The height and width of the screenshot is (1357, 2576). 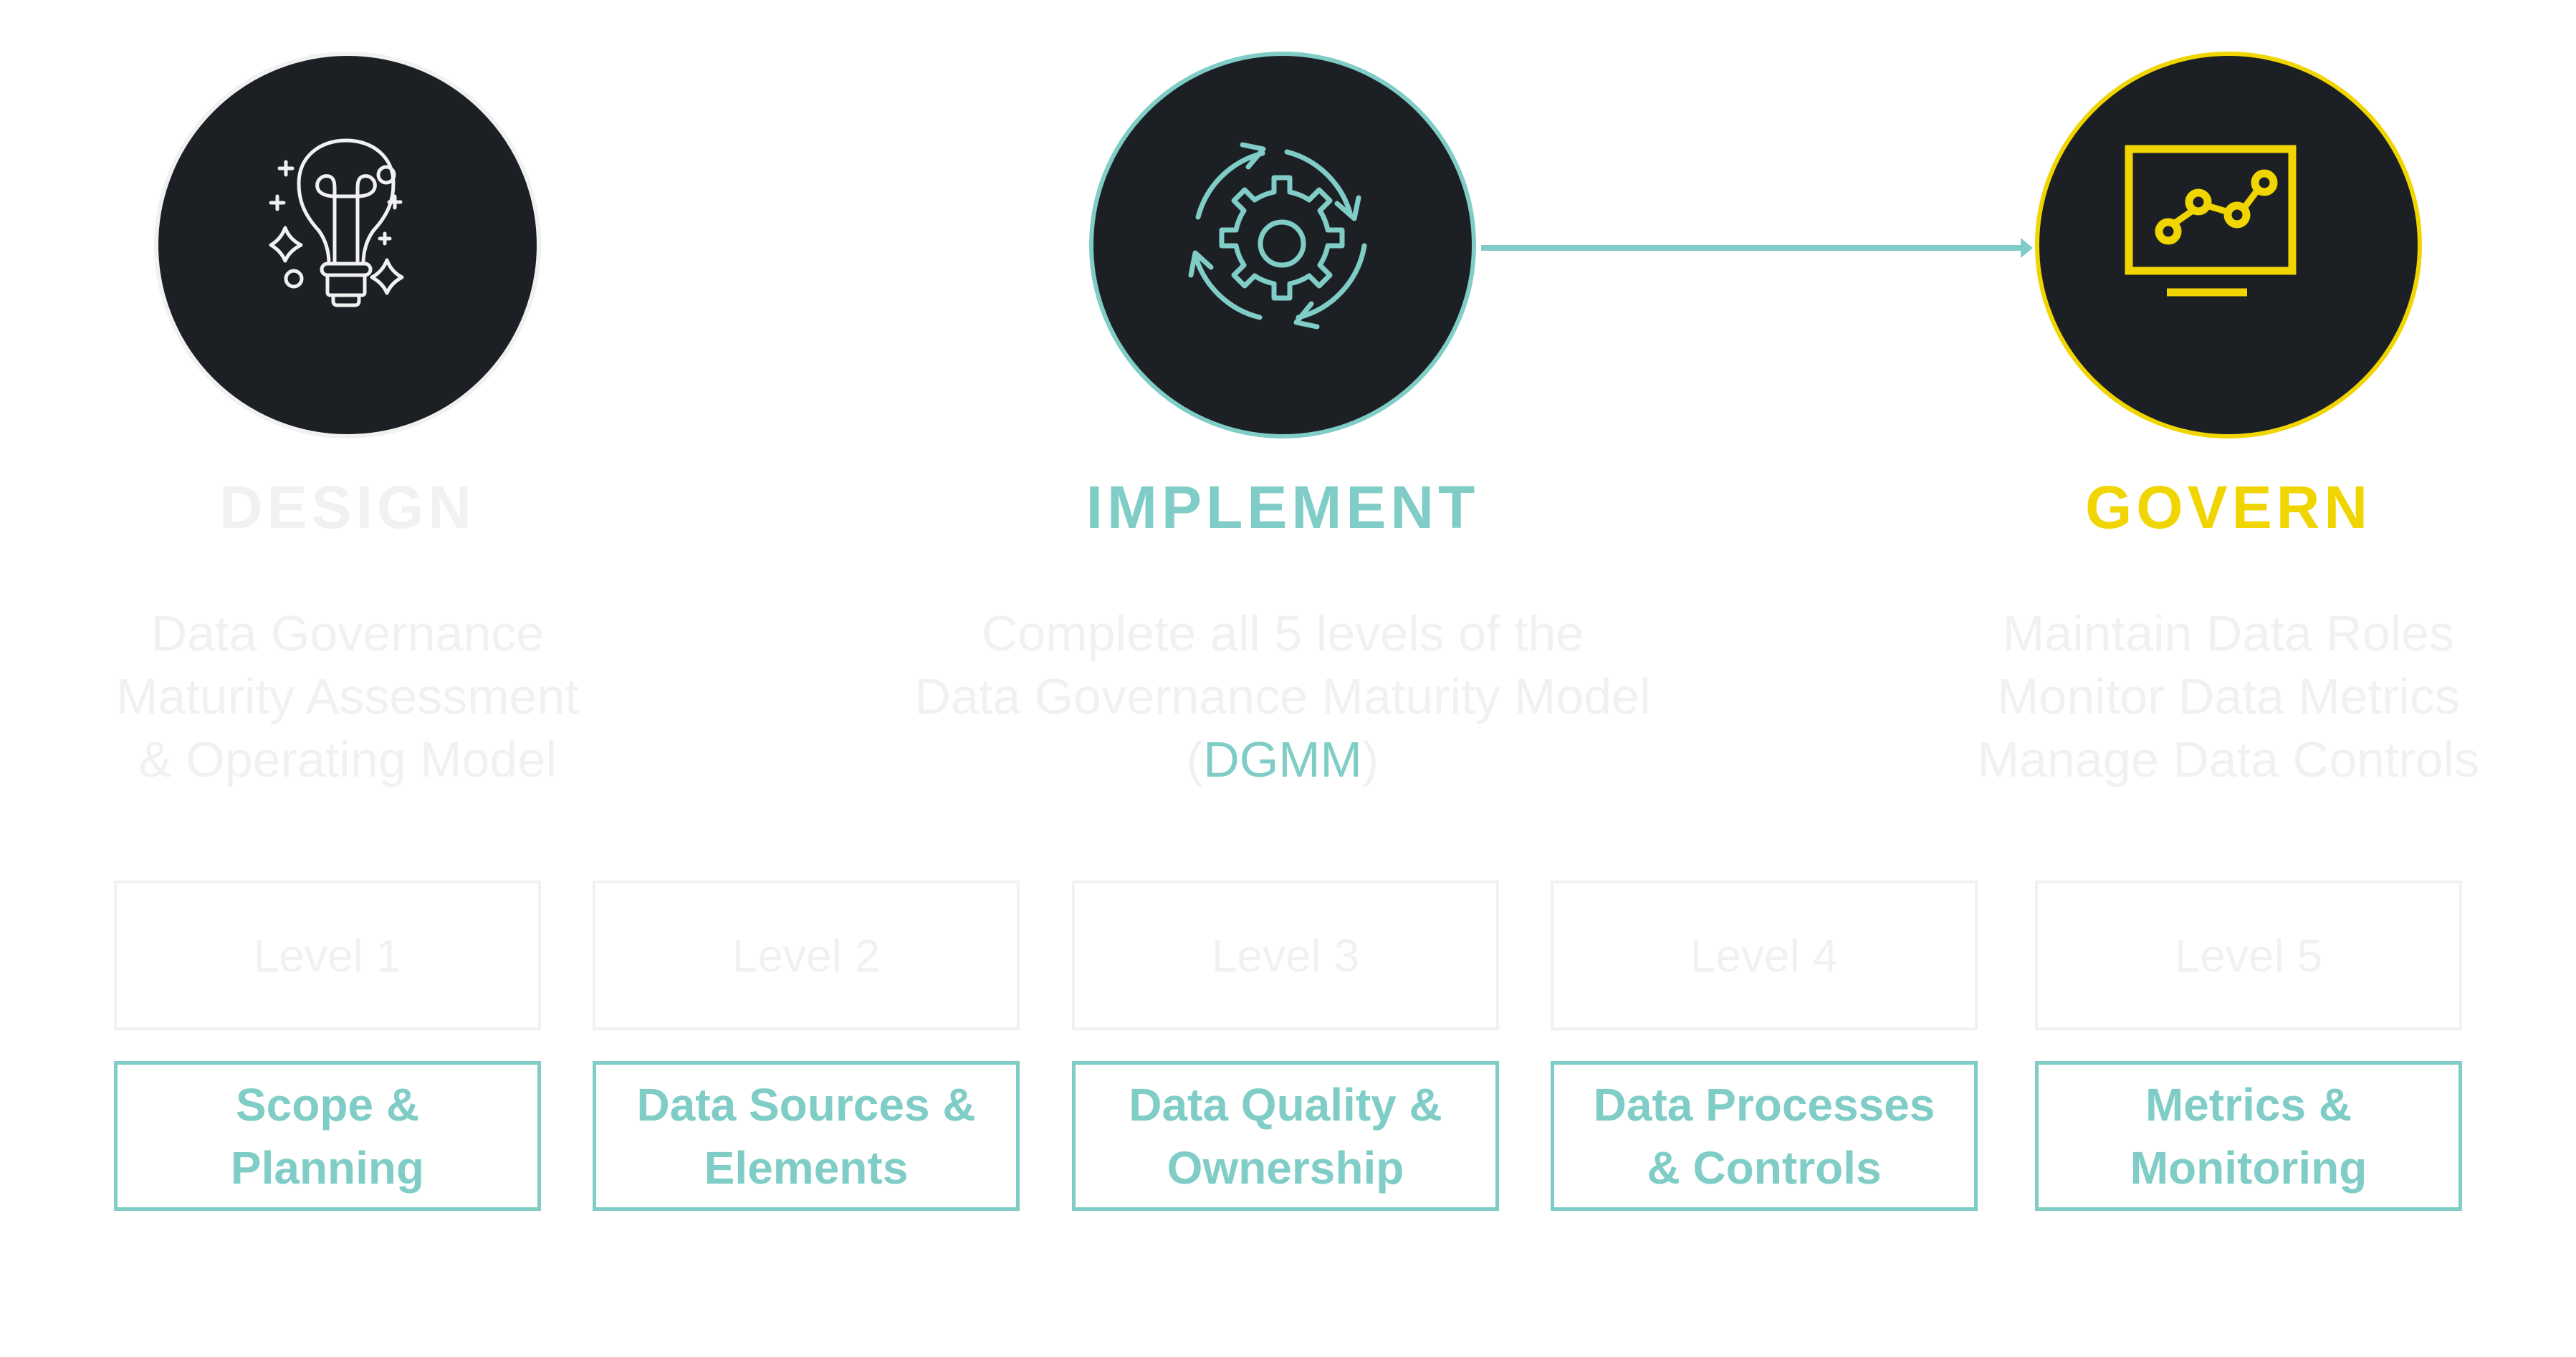 I want to click on description-line: Maturity Assessment, so click(x=348, y=696).